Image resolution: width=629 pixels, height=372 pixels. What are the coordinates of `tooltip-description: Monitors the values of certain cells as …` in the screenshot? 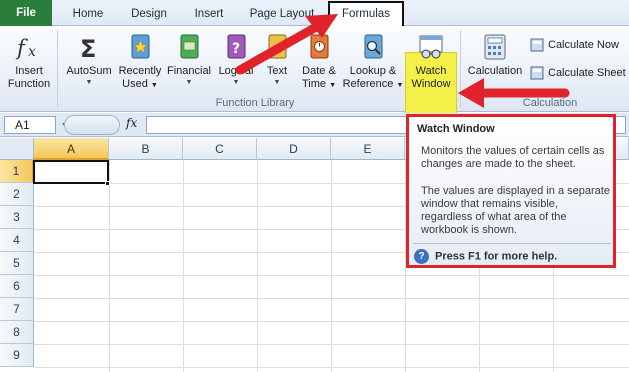 It's located at (513, 157).